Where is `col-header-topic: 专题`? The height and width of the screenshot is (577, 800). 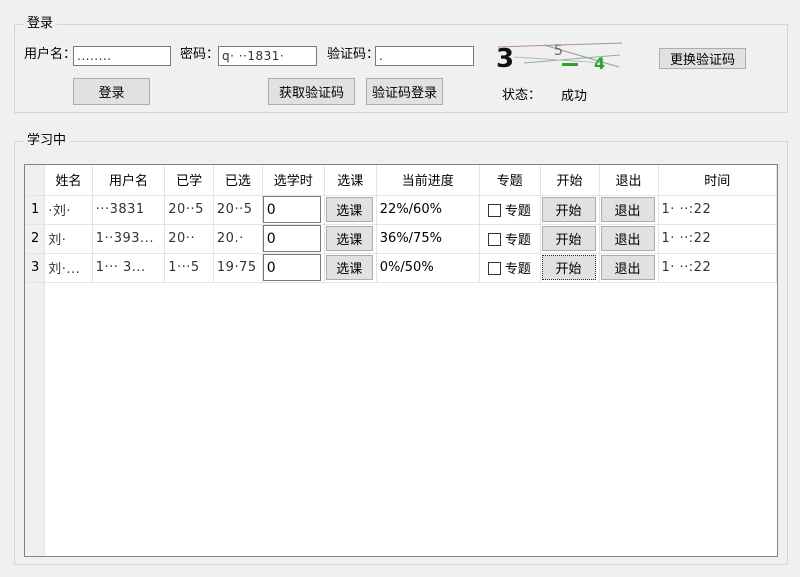 col-header-topic: 专题 is located at coordinates (510, 180).